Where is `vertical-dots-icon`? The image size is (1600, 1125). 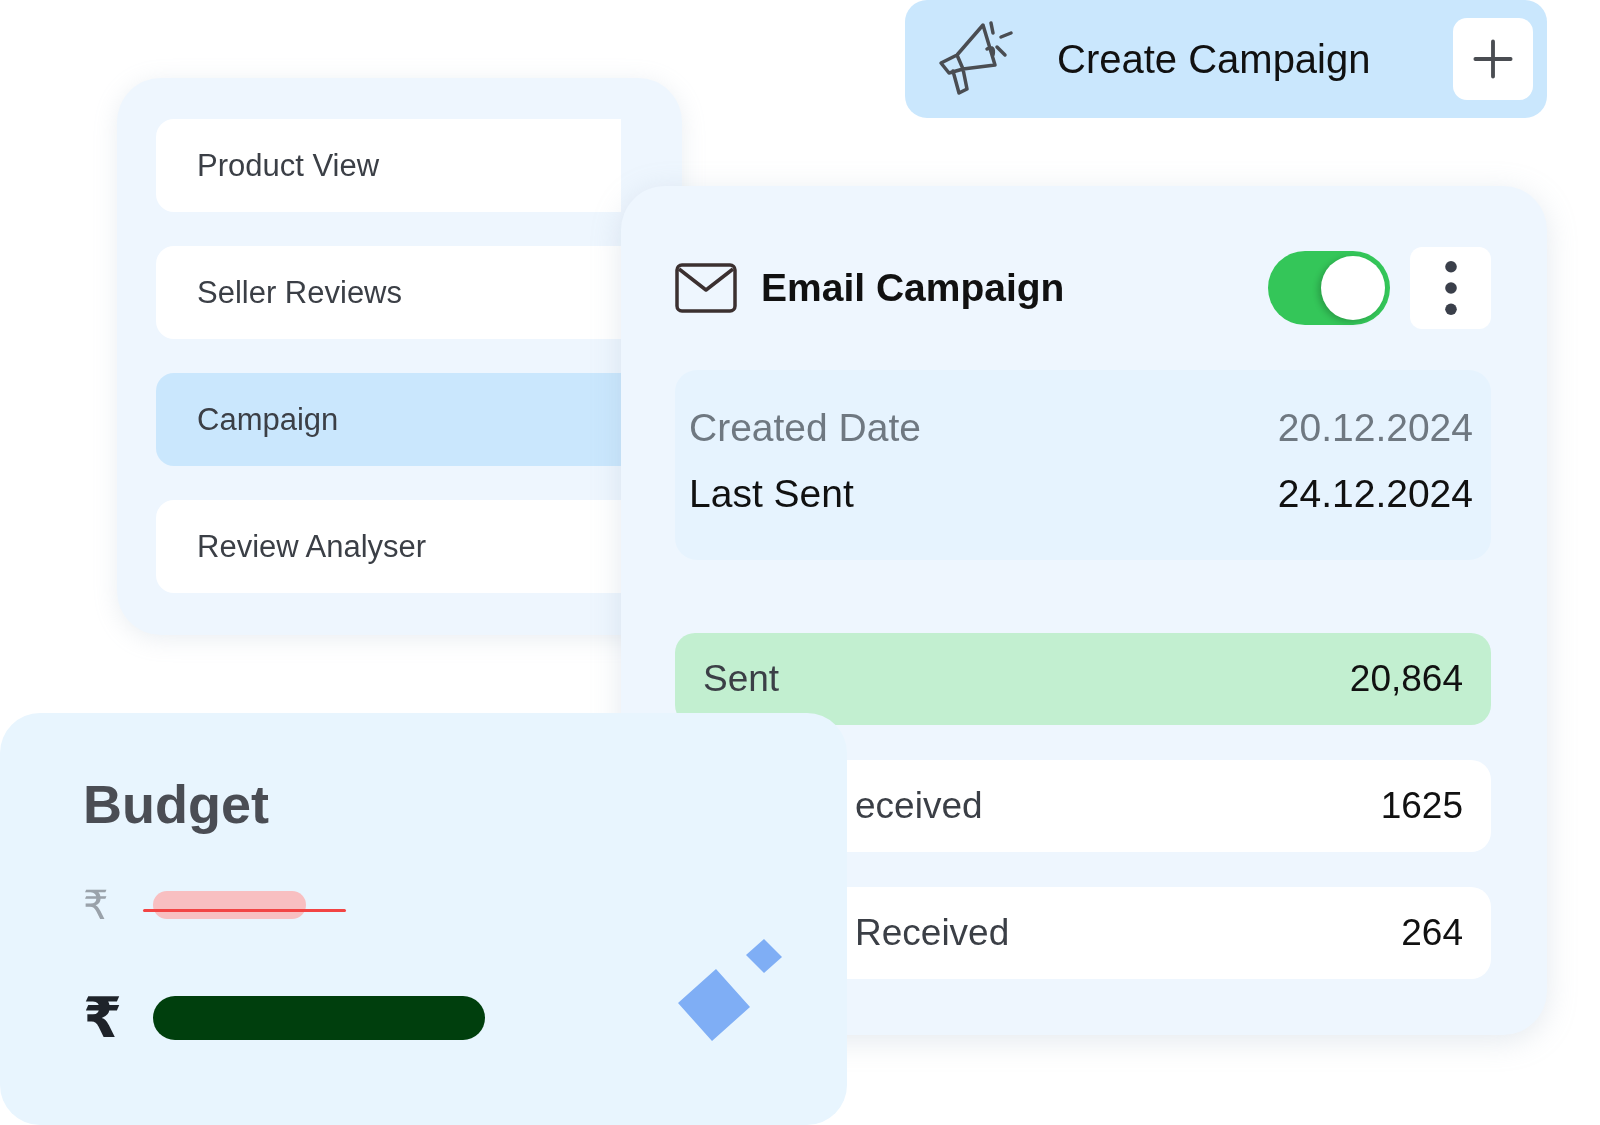
vertical-dots-icon is located at coordinates (1450, 288).